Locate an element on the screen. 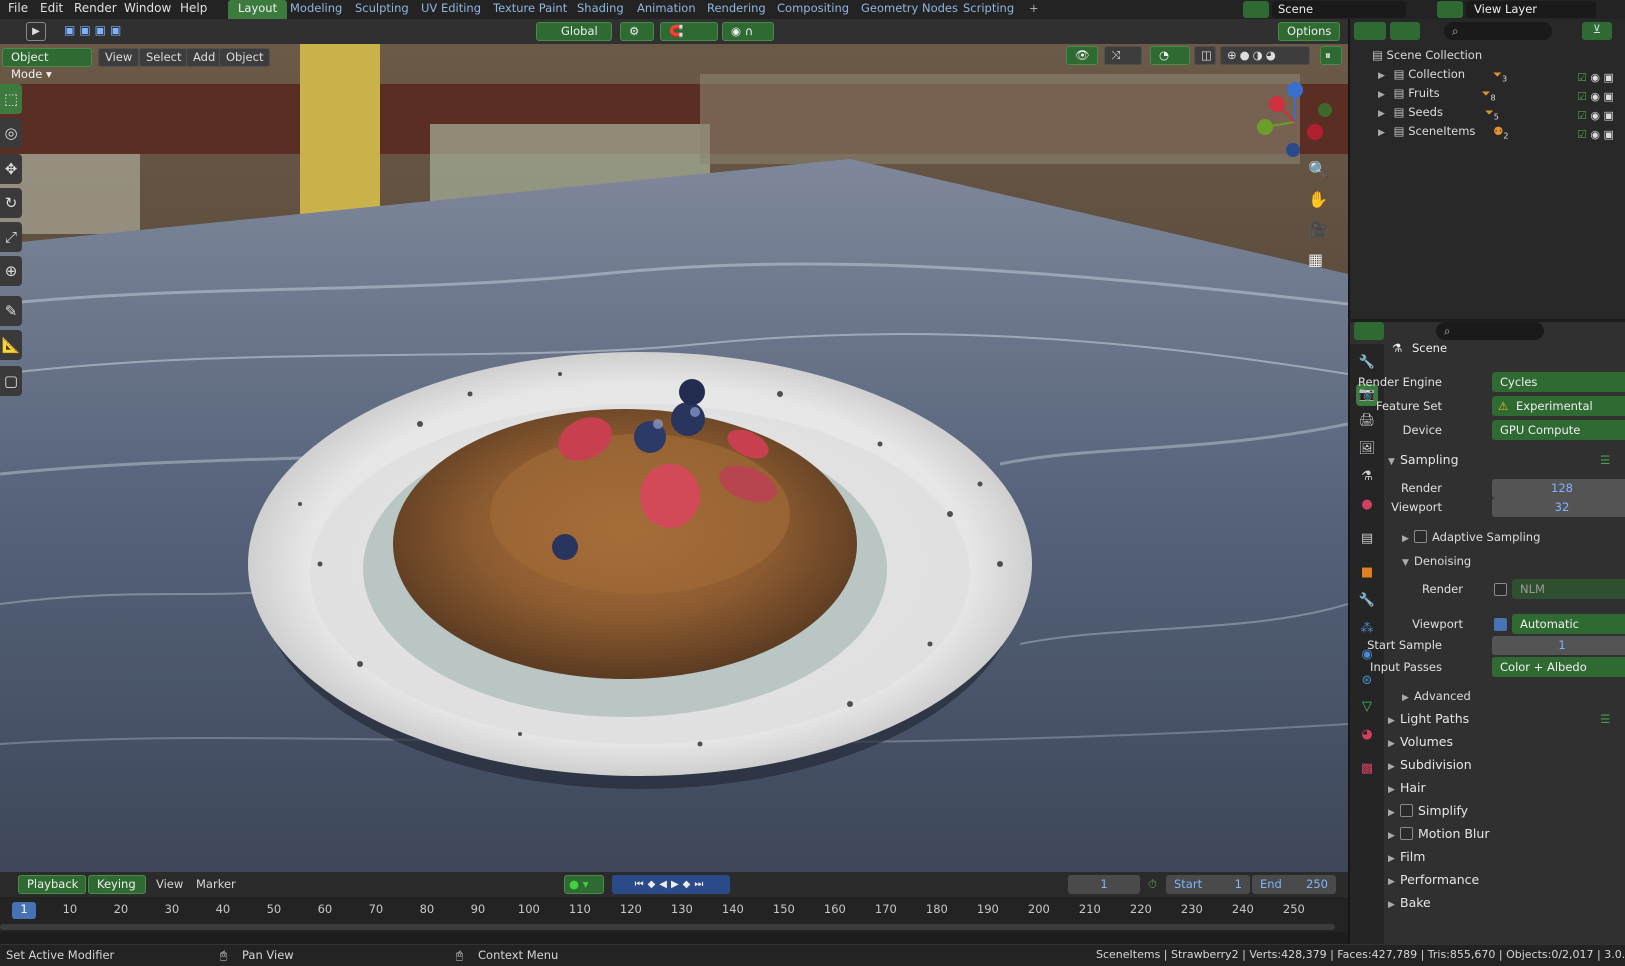  film-panel-header: ▶ Film is located at coordinates (1406, 857).